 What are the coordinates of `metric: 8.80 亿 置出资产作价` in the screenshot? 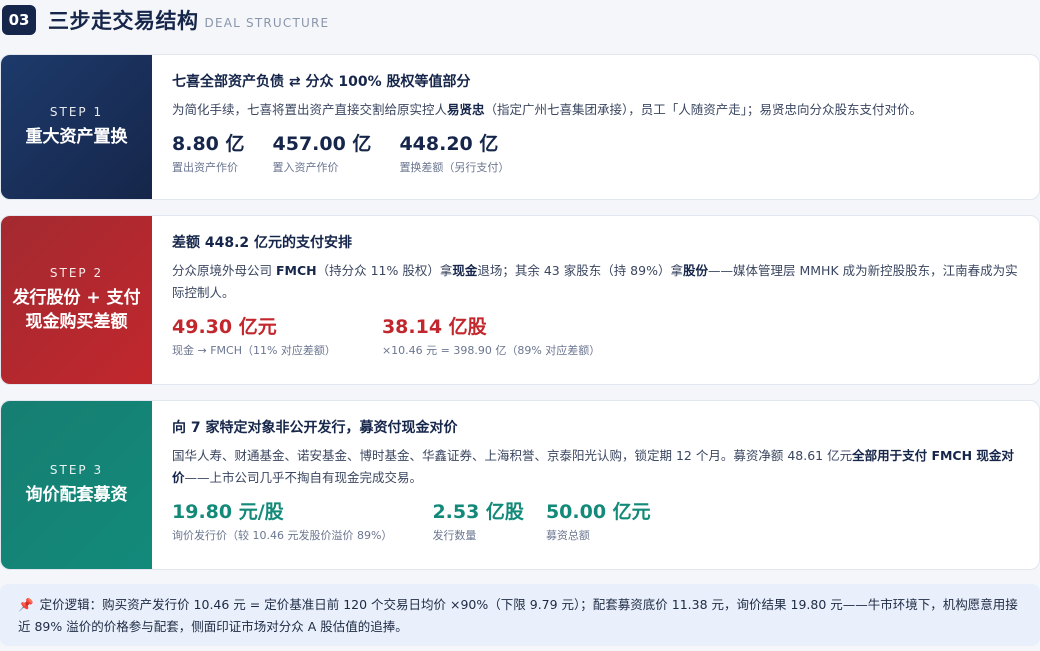 It's located at (208, 153).